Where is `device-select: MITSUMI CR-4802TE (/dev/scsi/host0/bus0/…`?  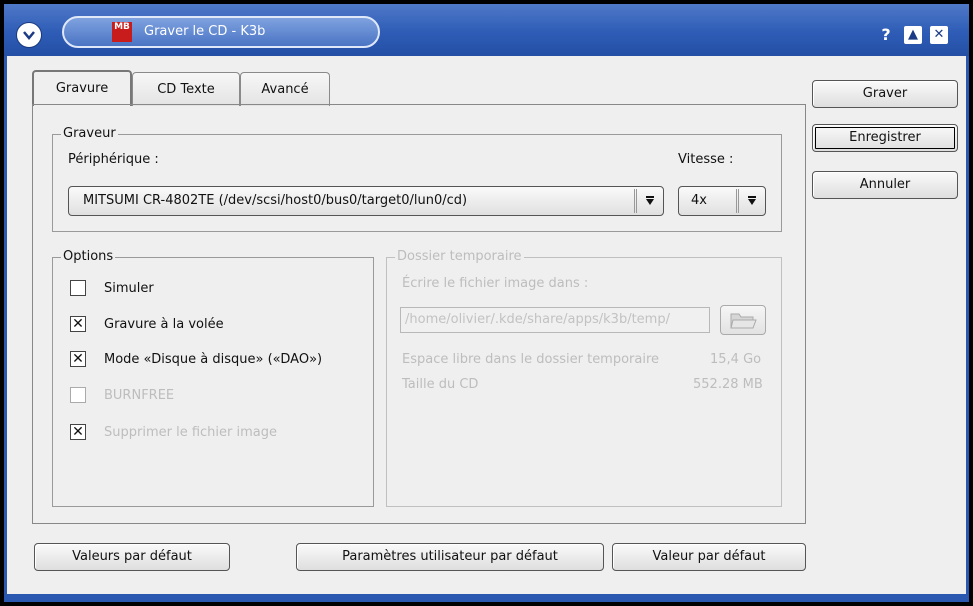 device-select: MITSUMI CR-4802TE (/dev/scsi/host0/bus0/… is located at coordinates (366, 201).